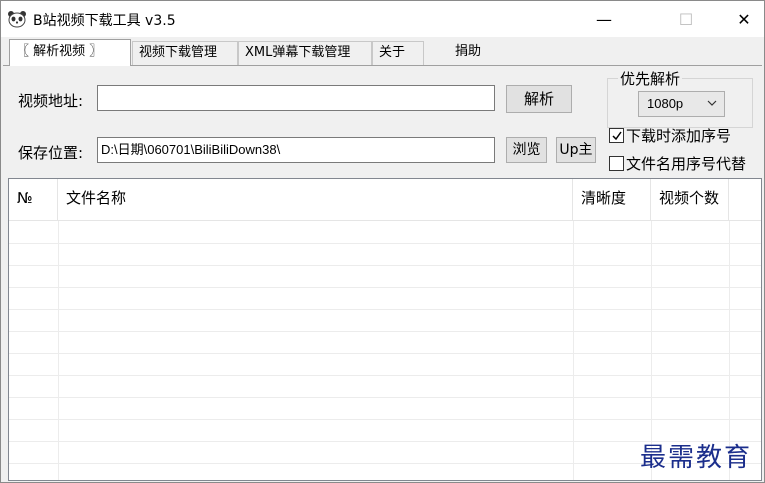 The image size is (765, 483). Describe the element at coordinates (17, 19) in the screenshot. I see `panda-app-icon` at that location.